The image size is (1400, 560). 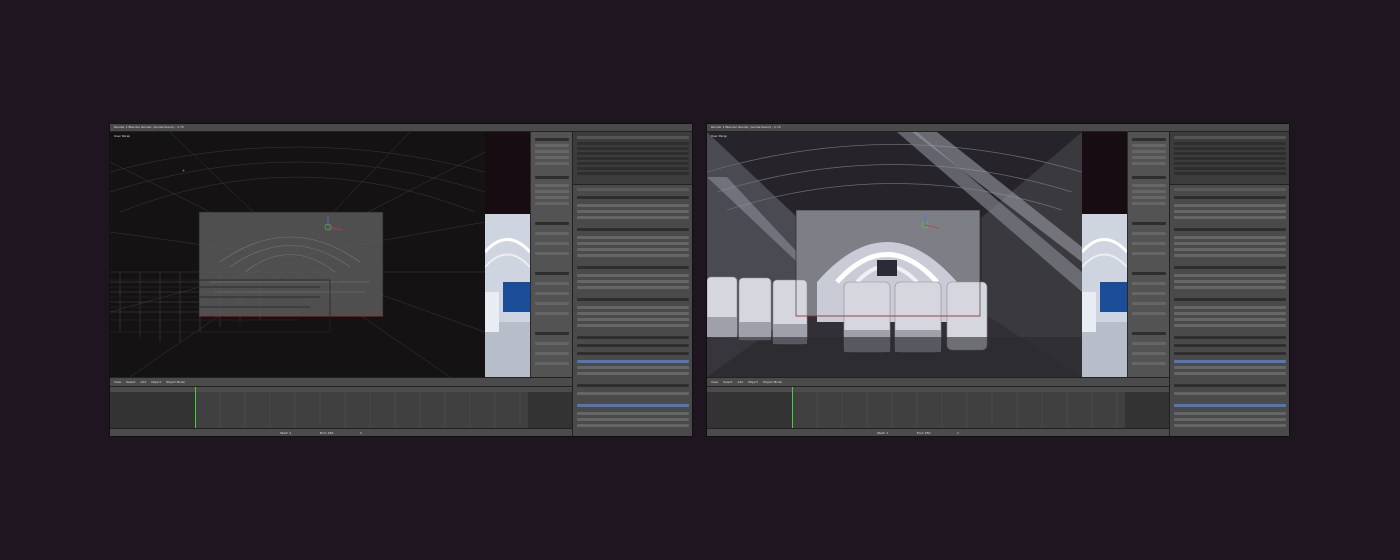 What do you see at coordinates (1229, 284) in the screenshot?
I see `properties-editor` at bounding box center [1229, 284].